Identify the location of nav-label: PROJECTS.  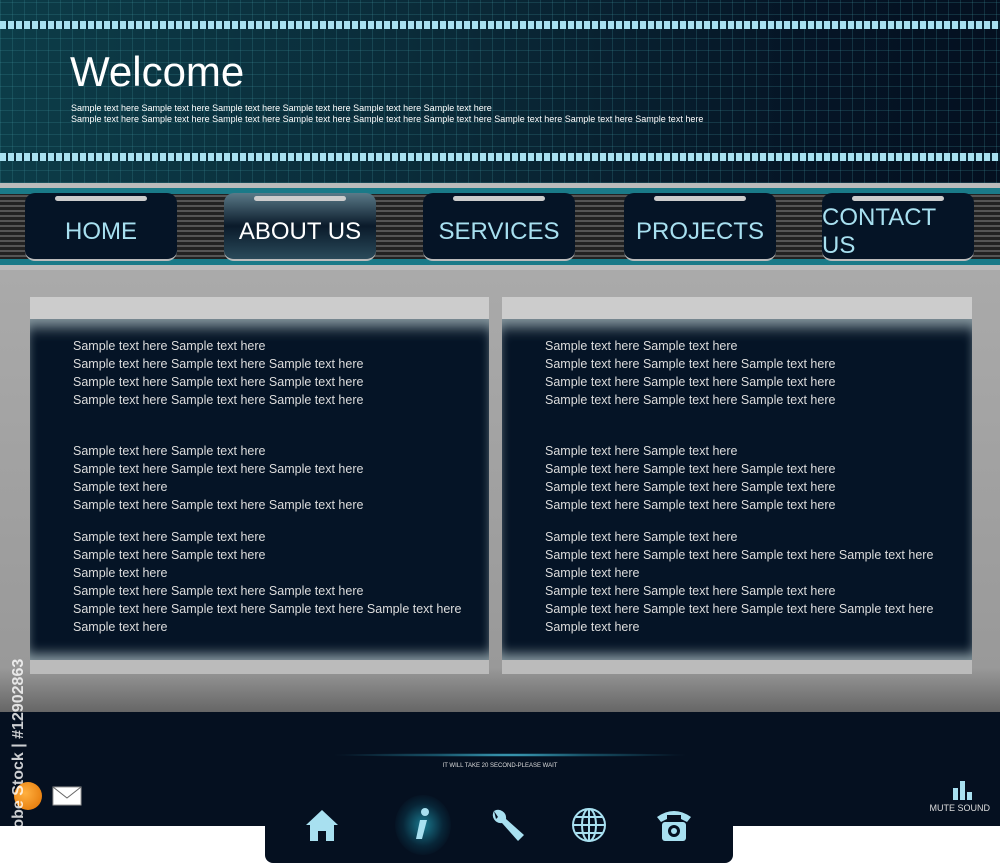
(699, 231).